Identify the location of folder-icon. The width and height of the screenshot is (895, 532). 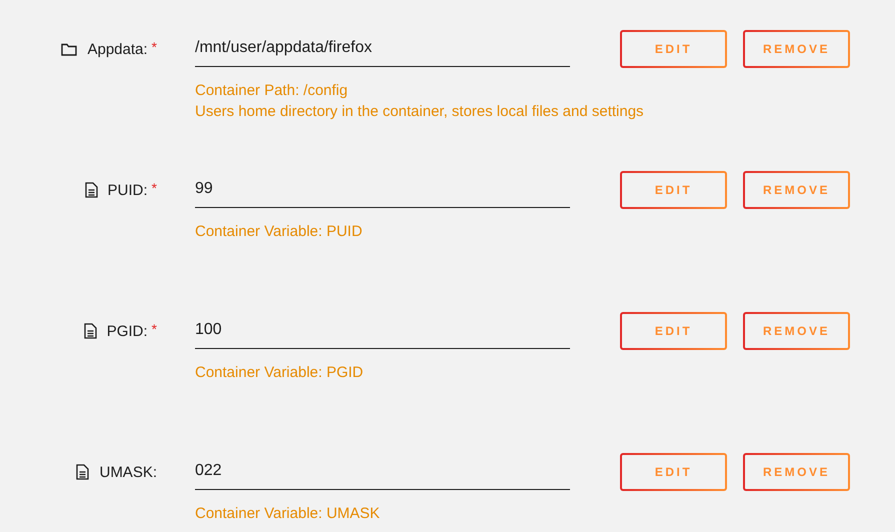
(69, 49).